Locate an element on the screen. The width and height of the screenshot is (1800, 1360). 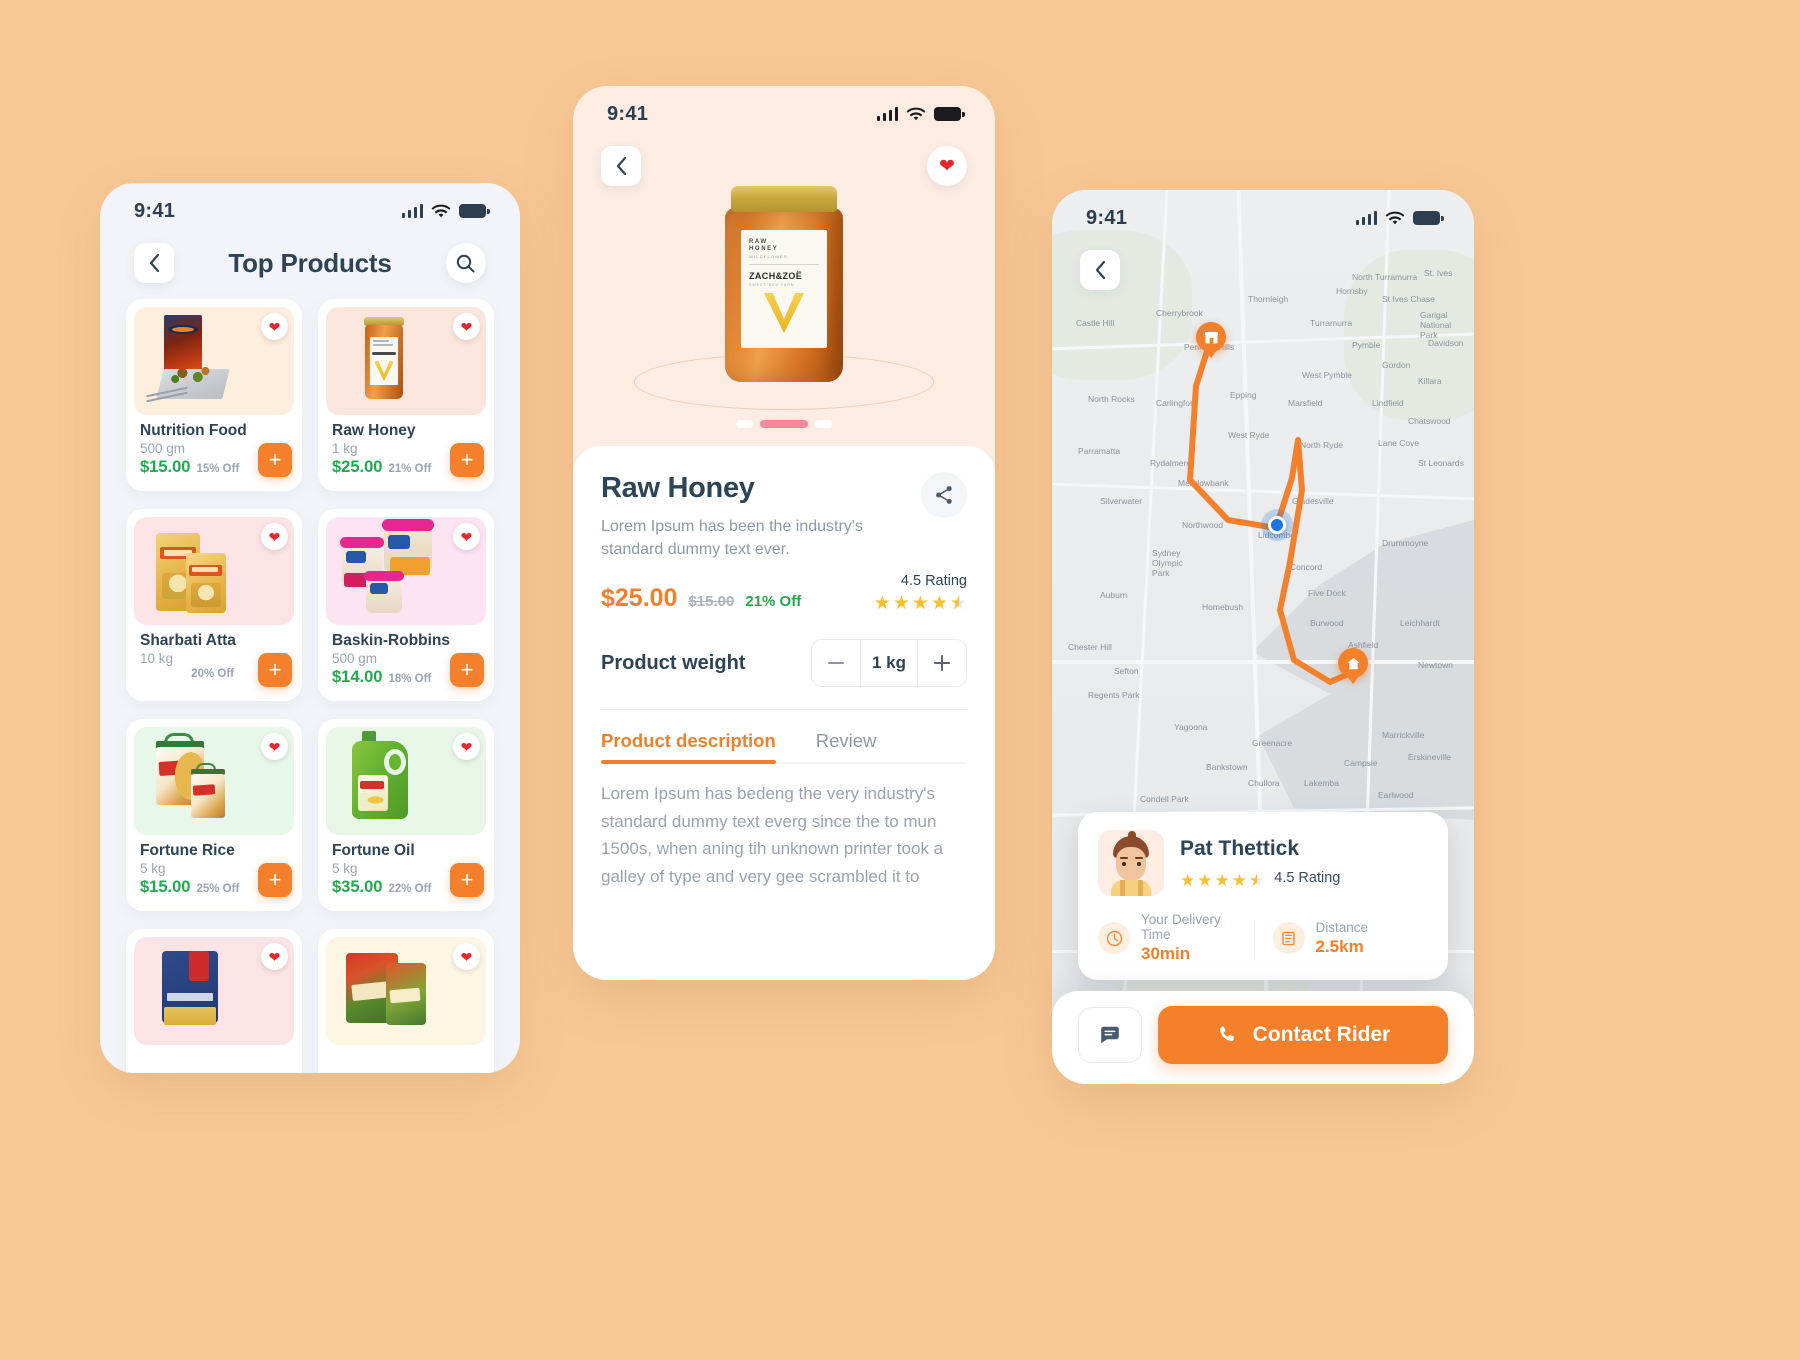
product-card: ❤ Raw Honey 1 kg $25.00 21% Off + is located at coordinates (406, 395).